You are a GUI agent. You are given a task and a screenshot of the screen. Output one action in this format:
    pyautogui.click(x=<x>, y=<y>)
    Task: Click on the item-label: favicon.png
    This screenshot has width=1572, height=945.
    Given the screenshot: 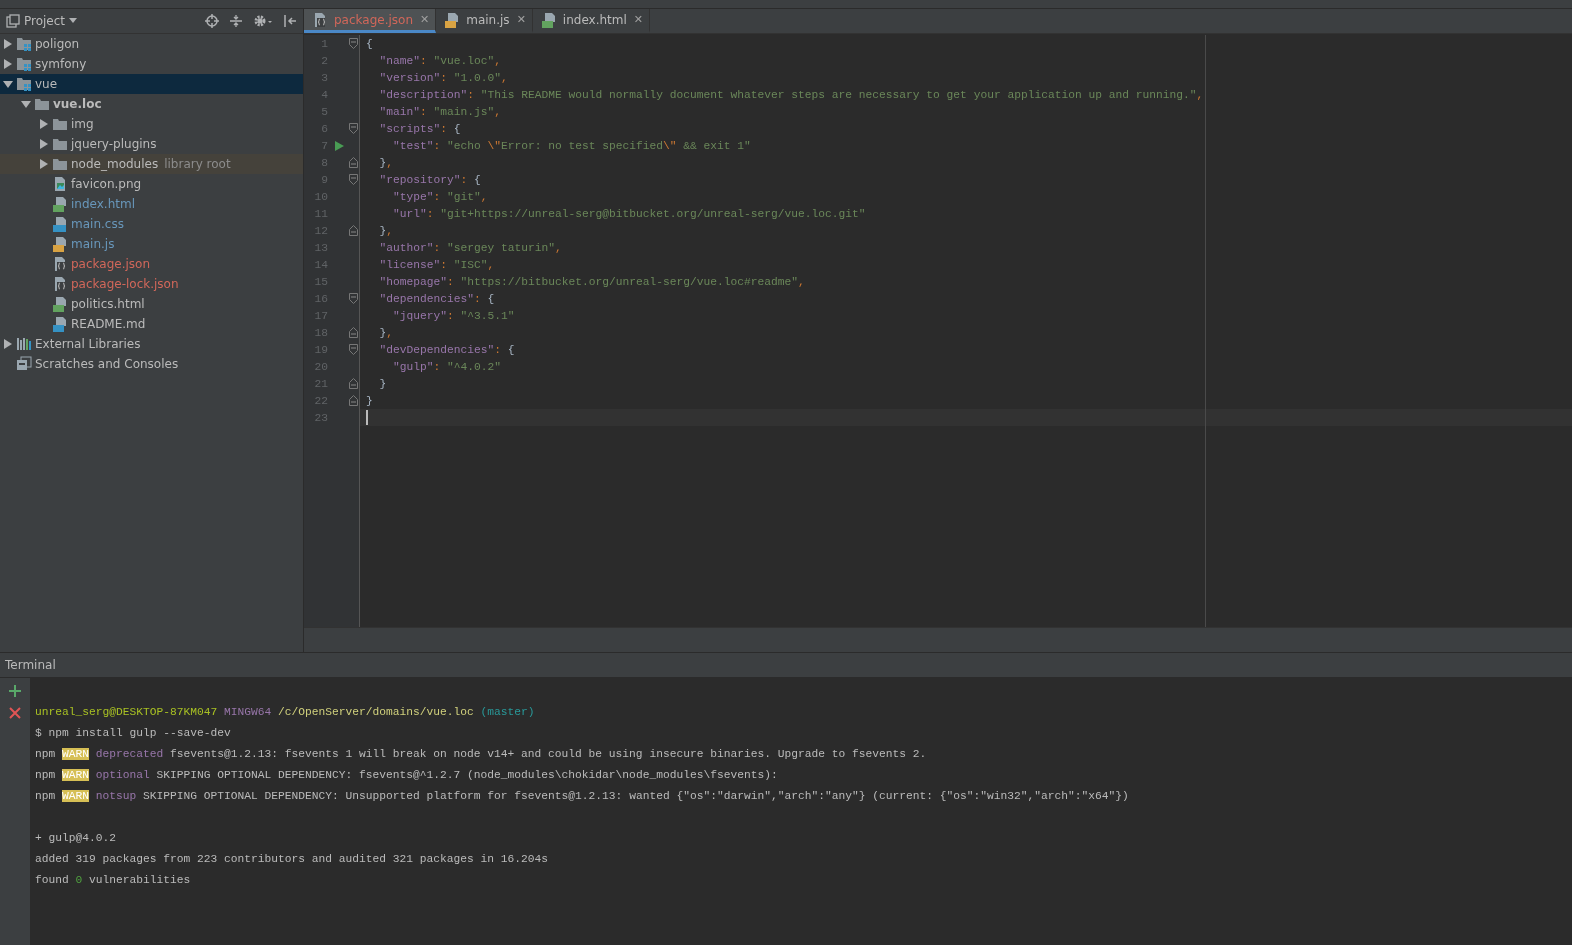 What is the action you would take?
    pyautogui.click(x=106, y=184)
    